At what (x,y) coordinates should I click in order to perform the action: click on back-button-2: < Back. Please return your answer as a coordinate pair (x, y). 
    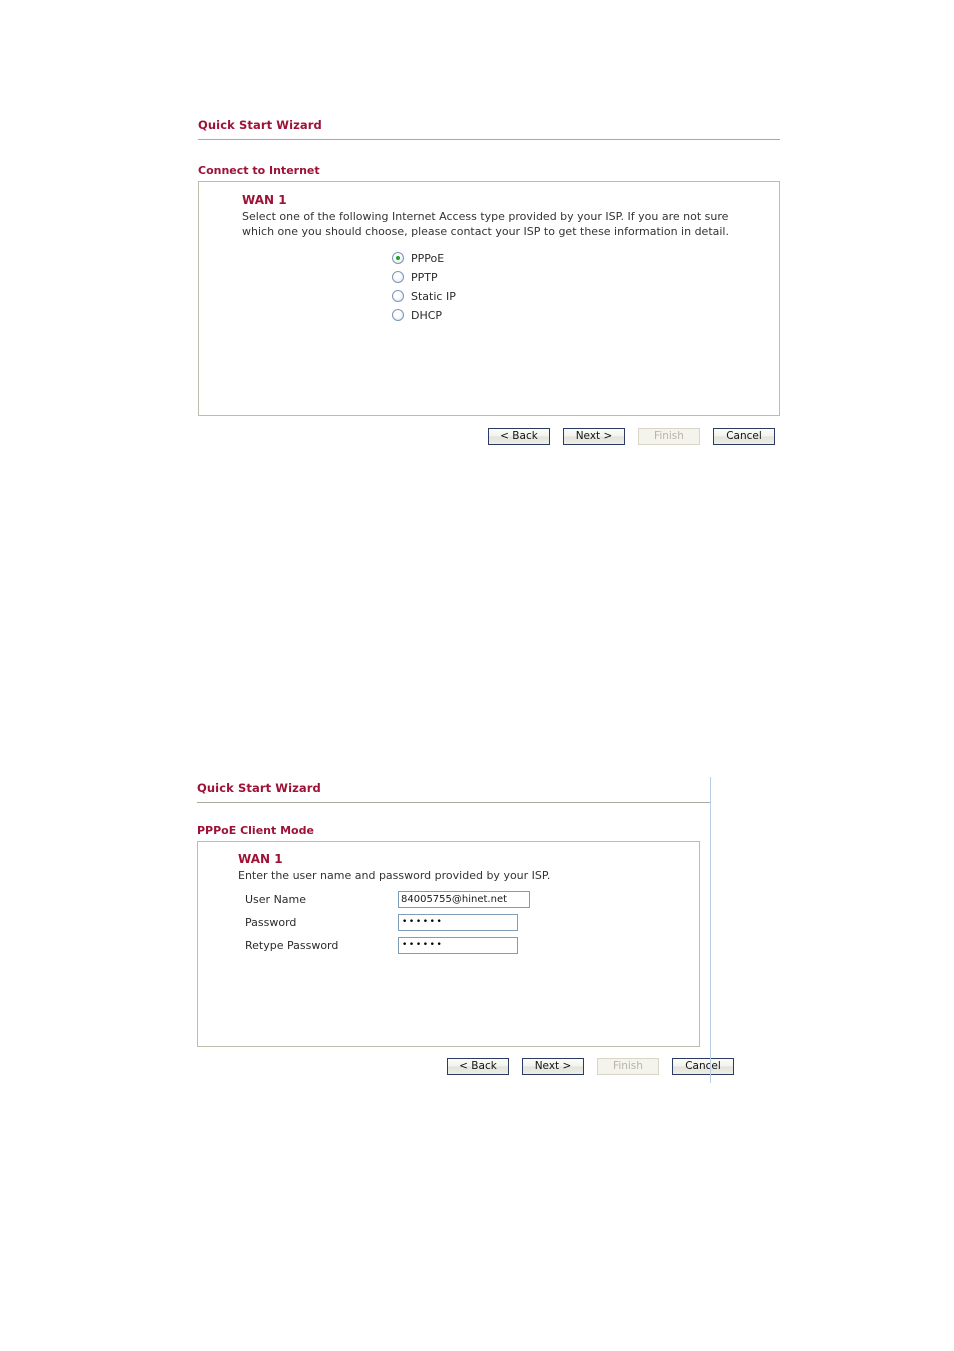
    Looking at the image, I should click on (478, 1066).